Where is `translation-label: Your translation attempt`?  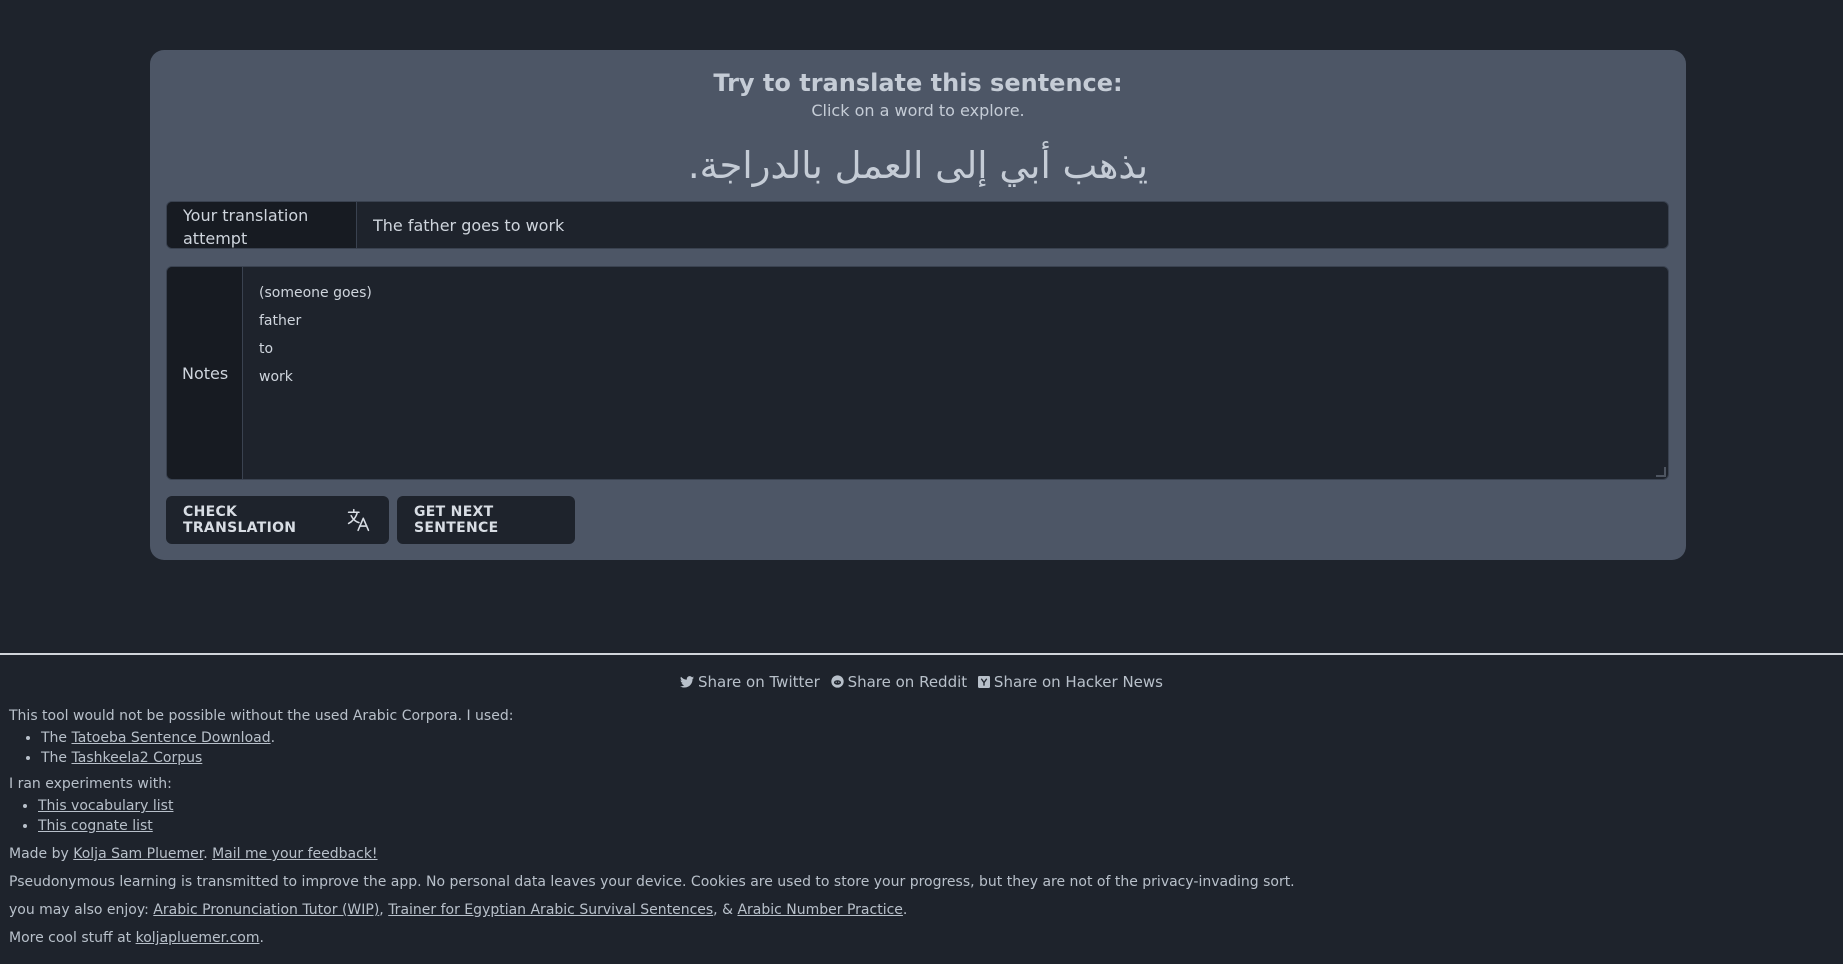 translation-label: Your translation attempt is located at coordinates (262, 225).